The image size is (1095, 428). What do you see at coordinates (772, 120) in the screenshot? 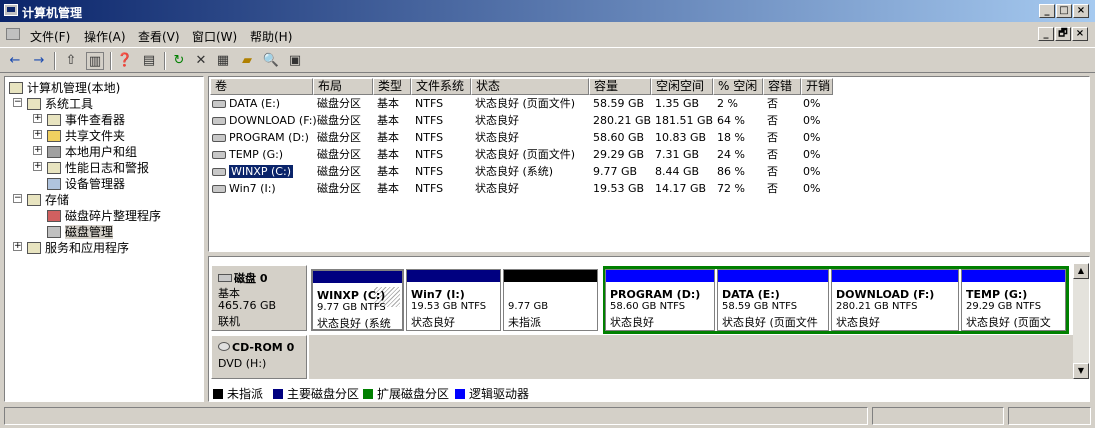
I see `cell-ft: 否` at bounding box center [772, 120].